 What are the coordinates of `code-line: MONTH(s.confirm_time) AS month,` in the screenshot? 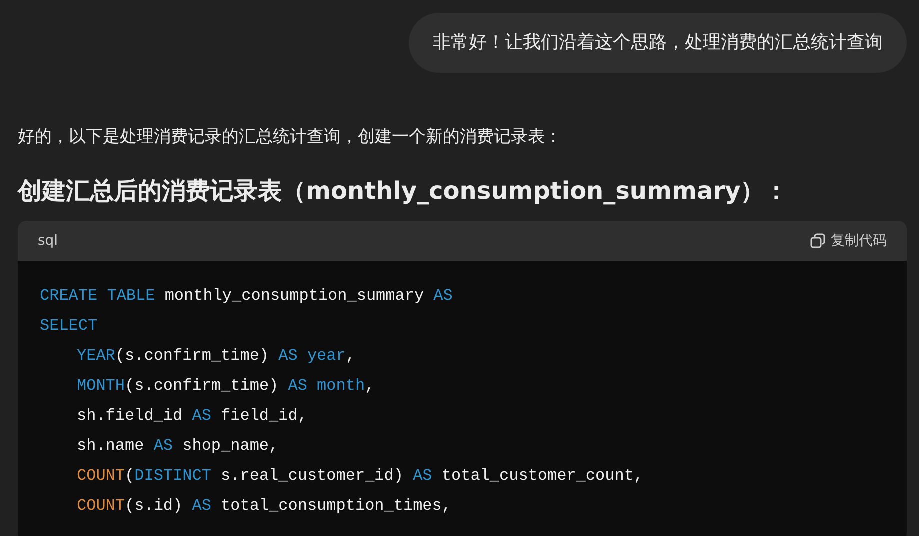 It's located at (226, 386).